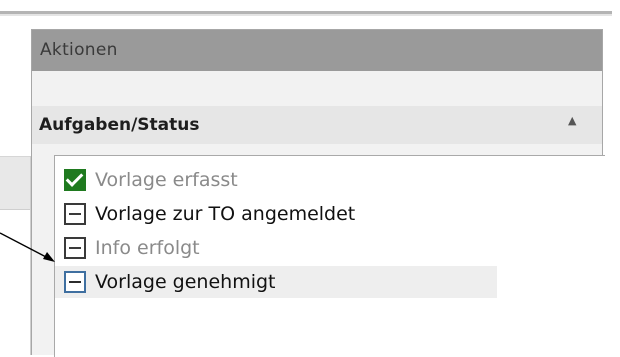 This screenshot has height=357, width=620. I want to click on annotation-arrow-icon, so click(27, 247).